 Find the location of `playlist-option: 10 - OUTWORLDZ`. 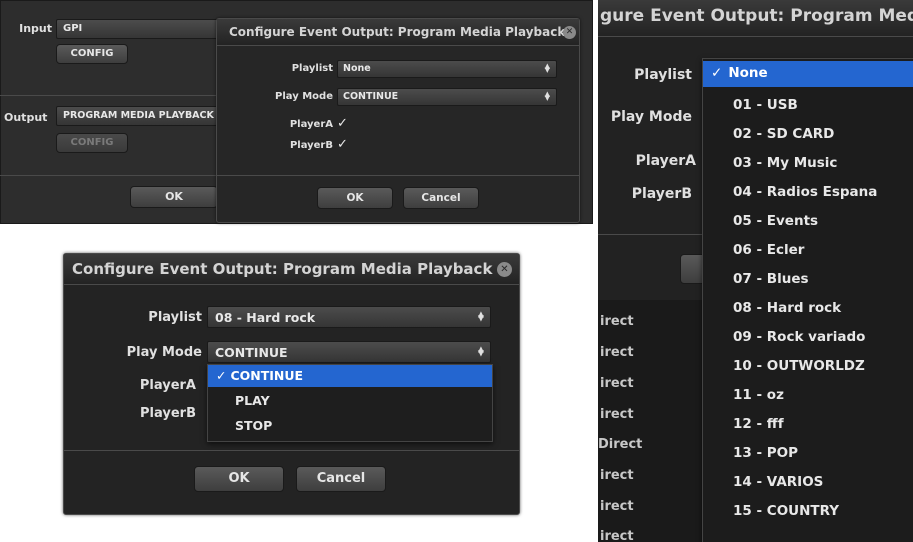

playlist-option: 10 - OUTWORLDZ is located at coordinates (808, 367).